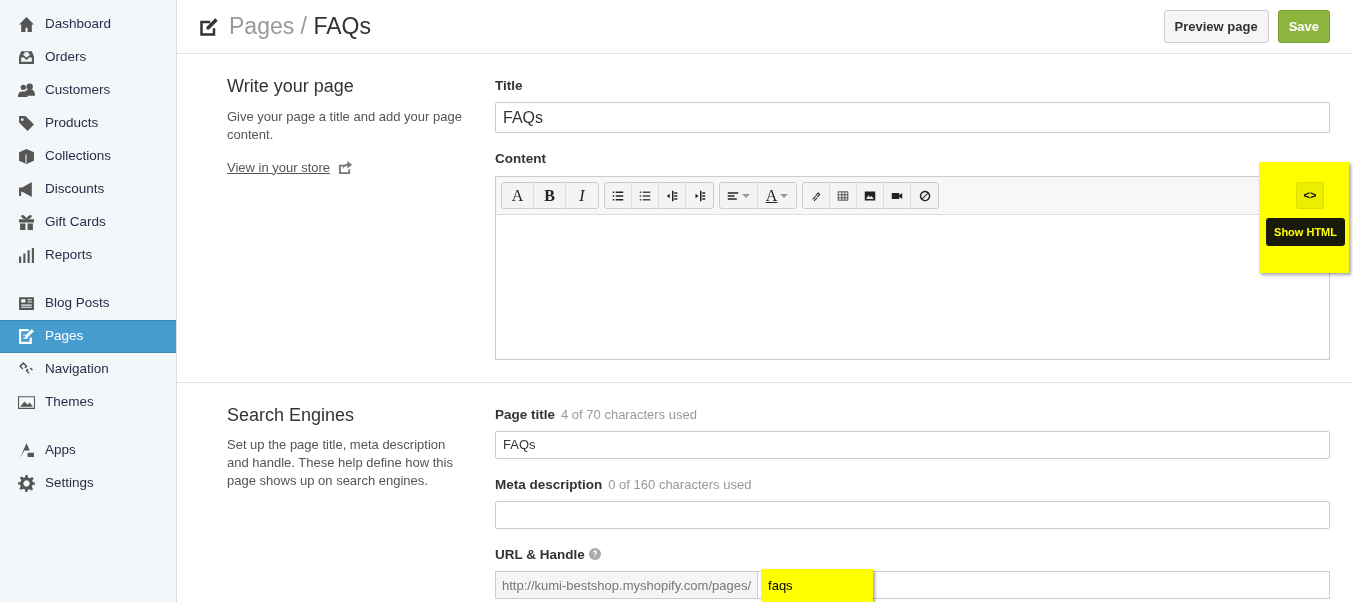  I want to click on landscape-picture-icon, so click(26, 402).